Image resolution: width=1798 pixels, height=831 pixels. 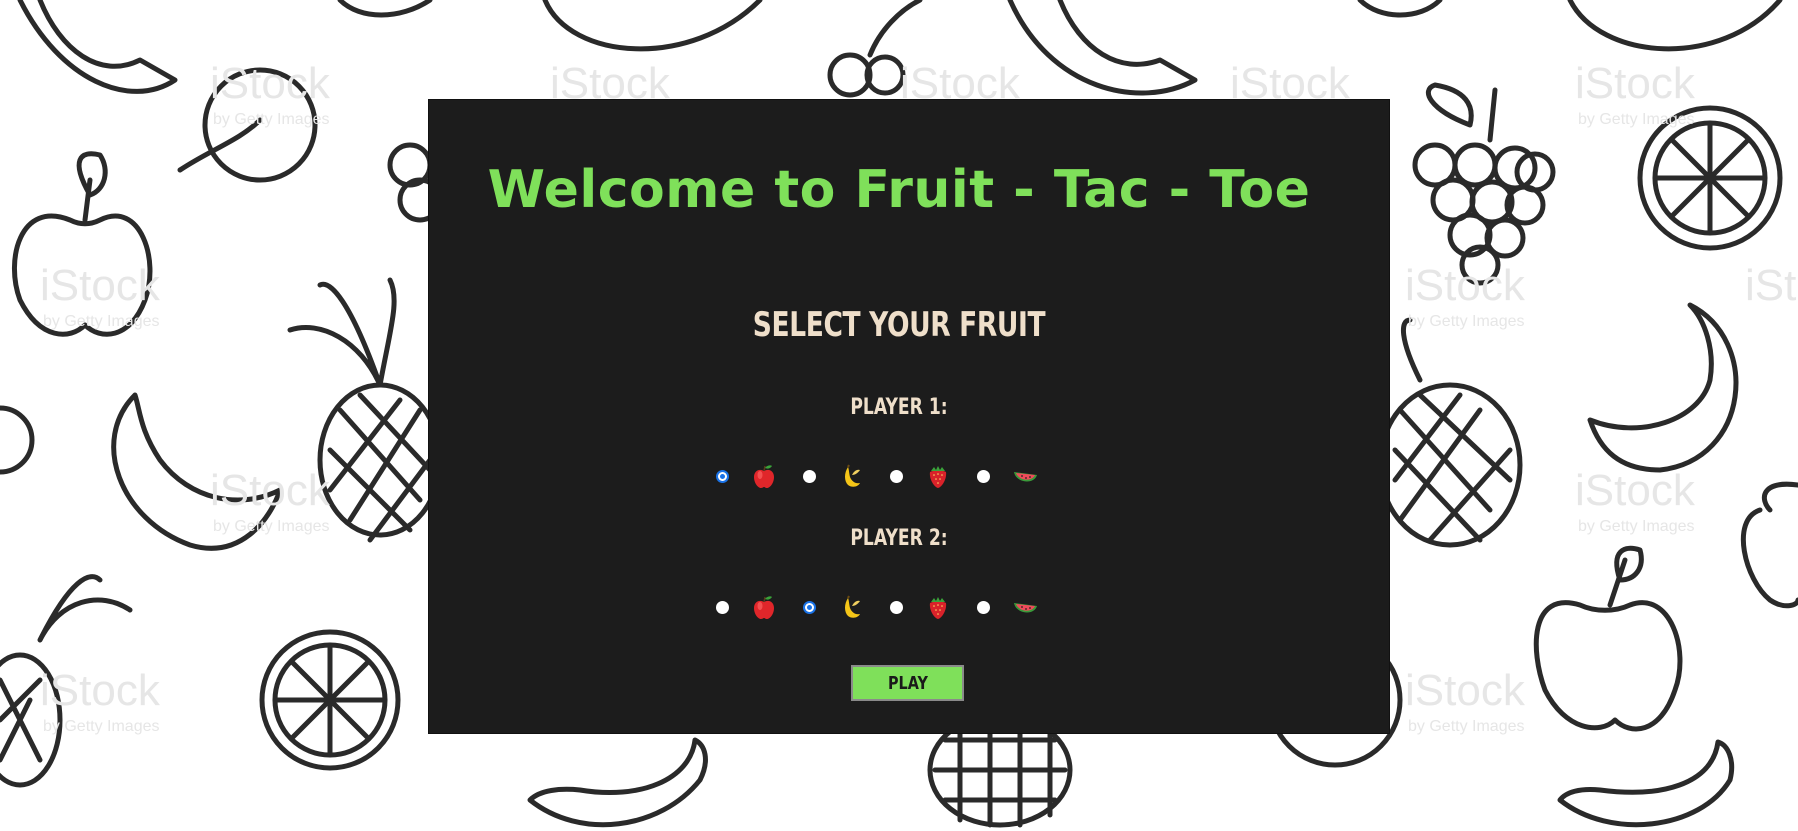 What do you see at coordinates (877, 607) in the screenshot?
I see `player-2-fruit-options` at bounding box center [877, 607].